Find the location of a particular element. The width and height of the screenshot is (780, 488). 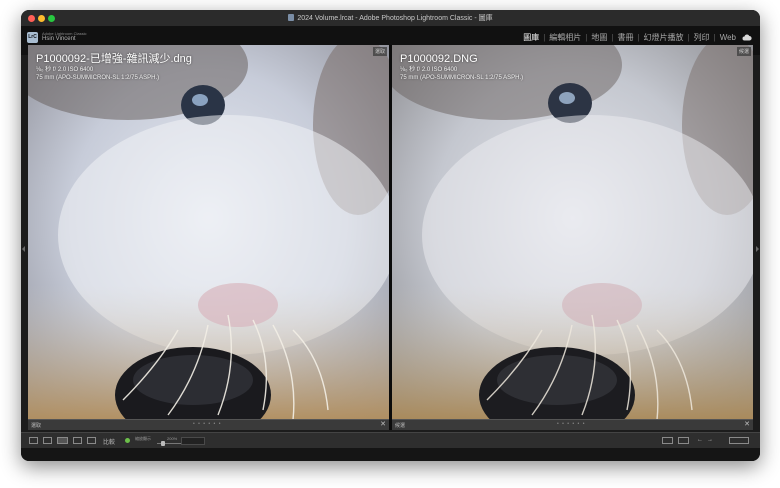

left-panel-toggle-icon is located at coordinates (23, 249).